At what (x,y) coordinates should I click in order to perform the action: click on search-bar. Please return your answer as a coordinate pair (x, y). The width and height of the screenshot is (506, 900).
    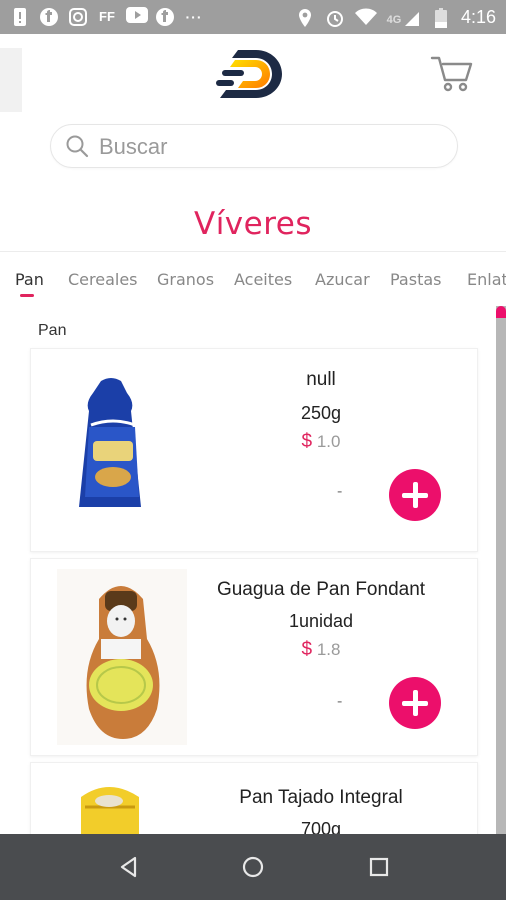
    Looking at the image, I should click on (254, 146).